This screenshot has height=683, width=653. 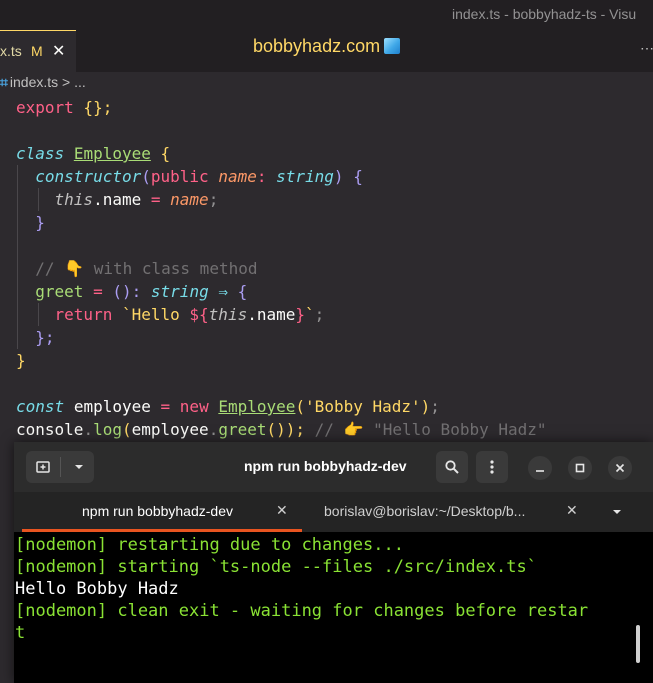 I want to click on code-line-9: greet = (): string ⇒ {, so click(x=131, y=293).